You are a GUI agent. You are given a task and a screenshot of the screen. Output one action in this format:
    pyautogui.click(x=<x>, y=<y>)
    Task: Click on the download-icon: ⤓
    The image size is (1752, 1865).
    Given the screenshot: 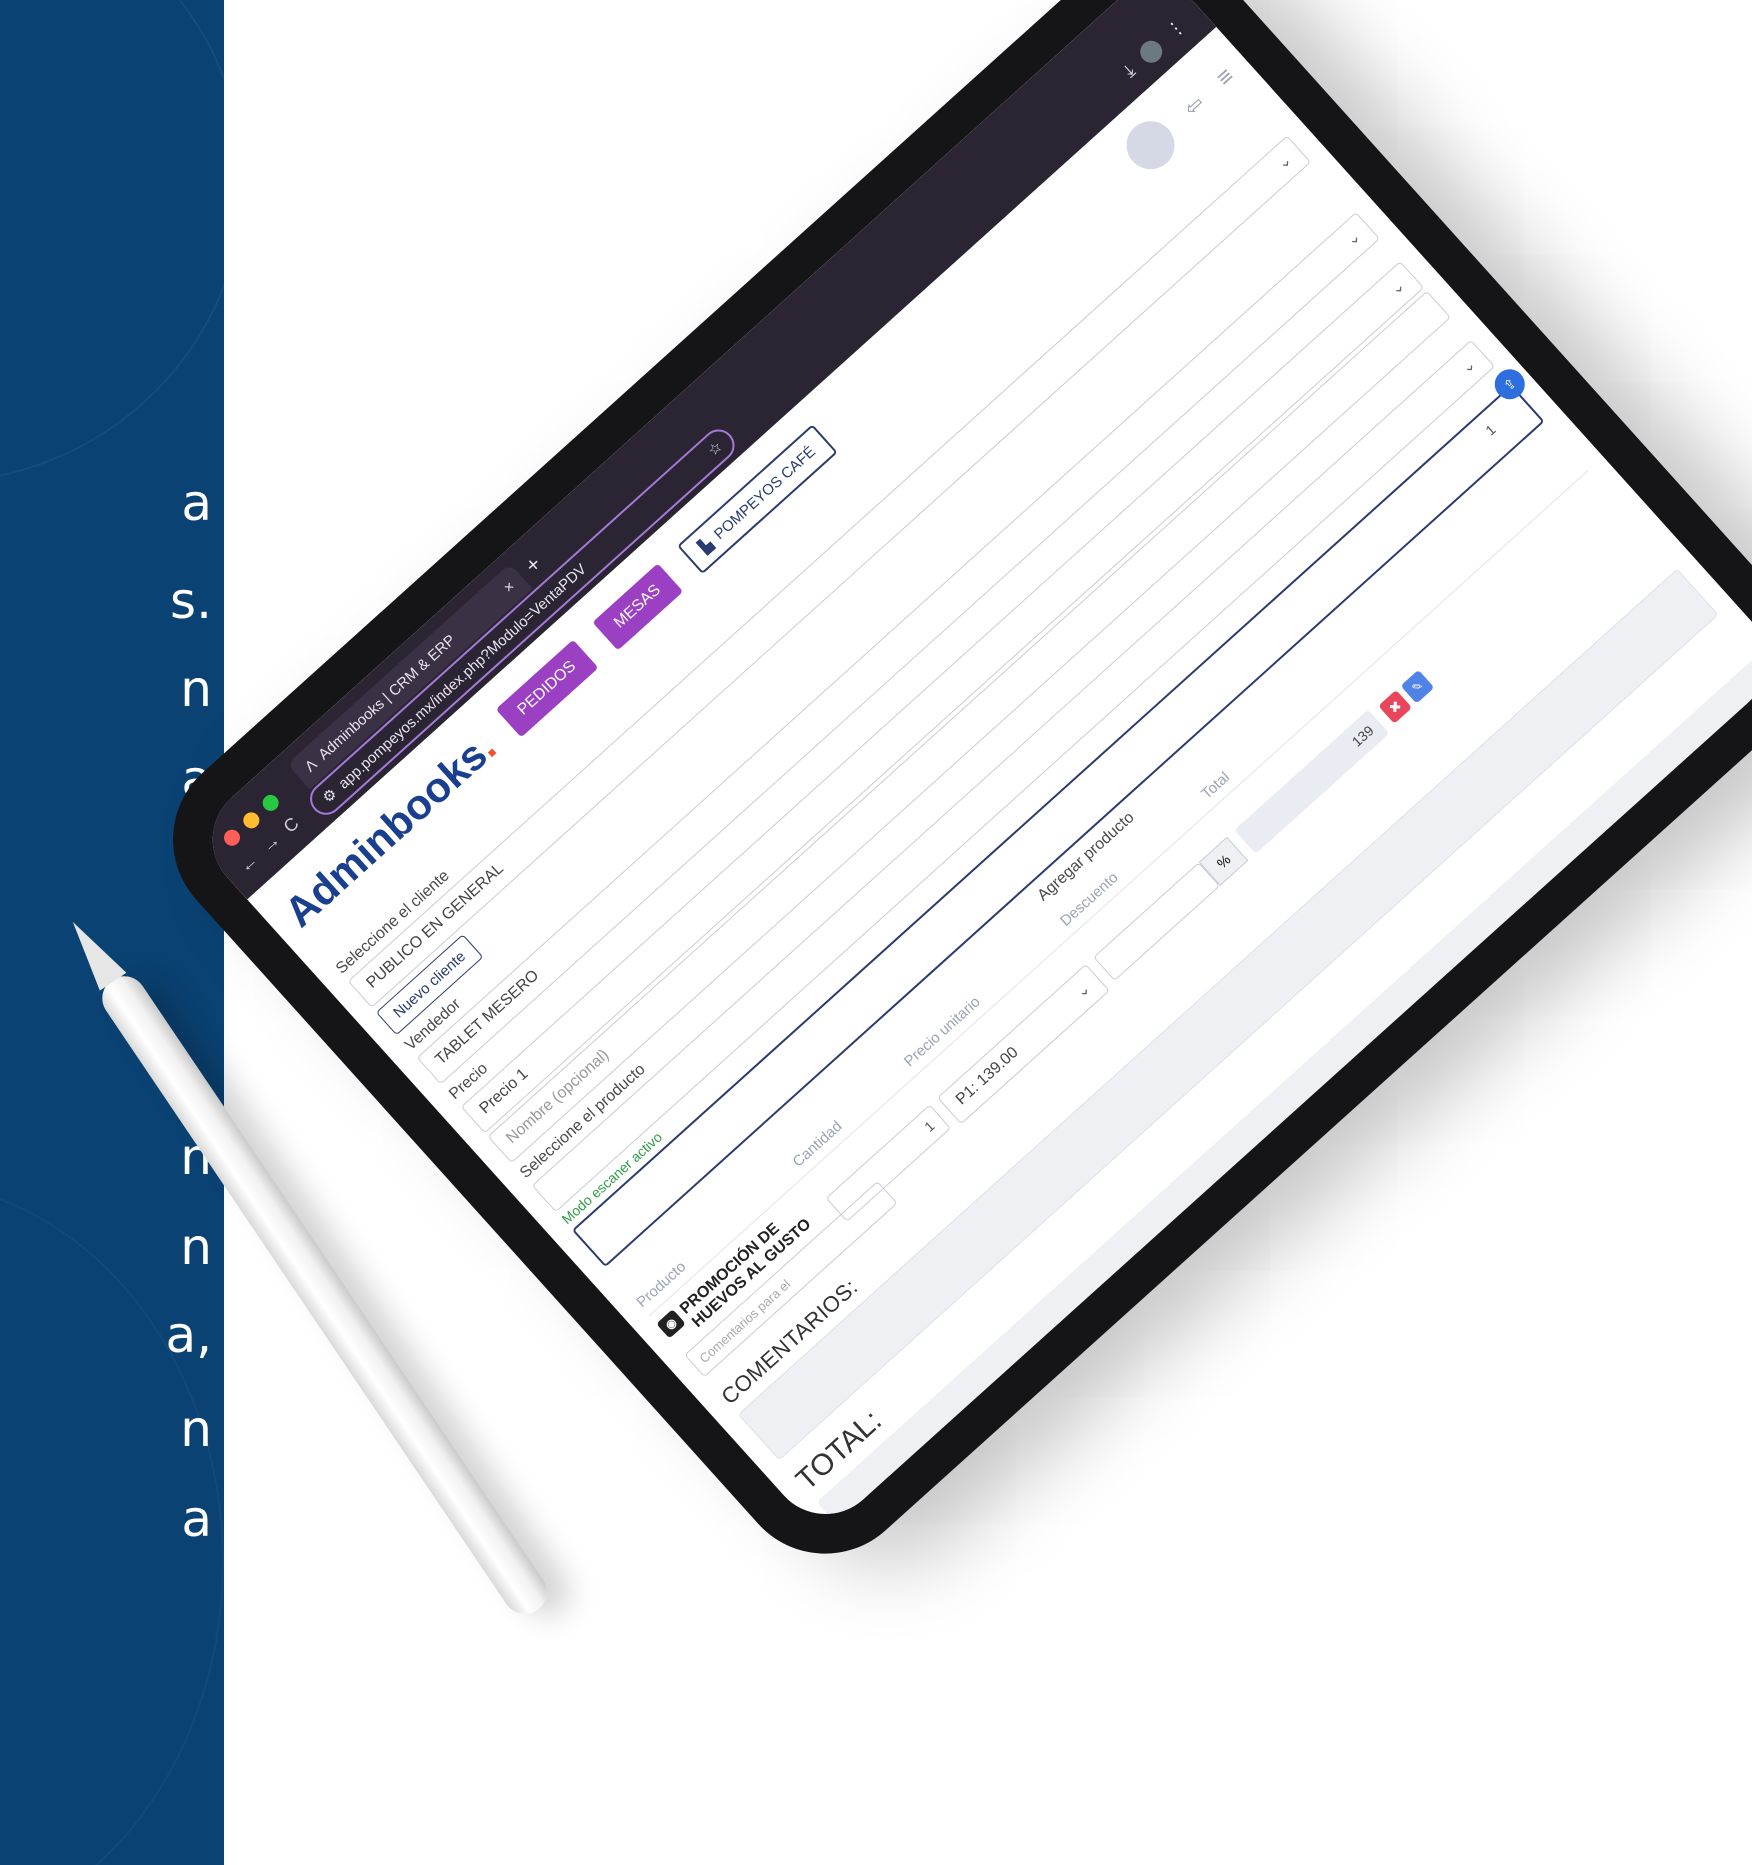 What is the action you would take?
    pyautogui.click(x=1129, y=71)
    